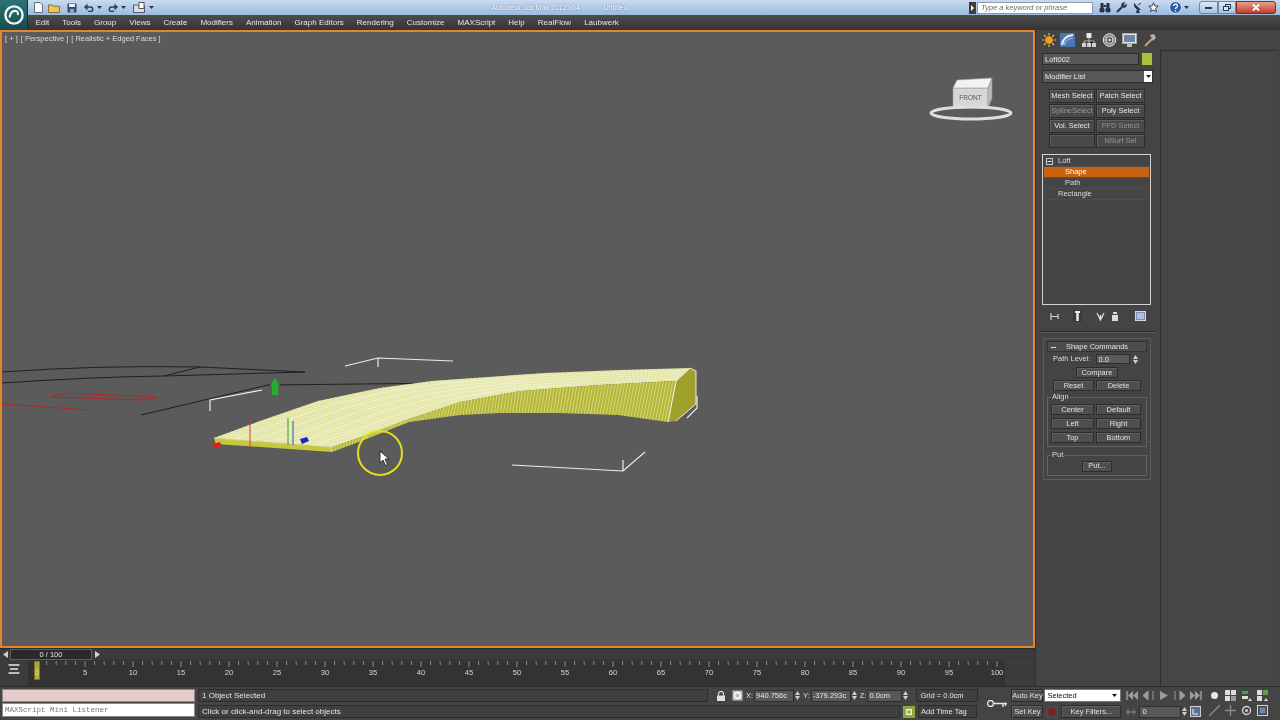 The image size is (1280, 720). Describe the element at coordinates (455, 410) in the screenshot. I see `loft-object` at that location.